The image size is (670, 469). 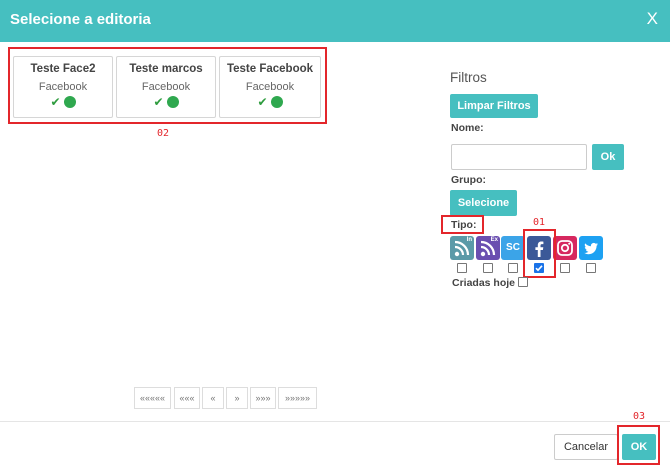 What do you see at coordinates (513, 248) in the screenshot?
I see `soundcloud-icon: SC` at bounding box center [513, 248].